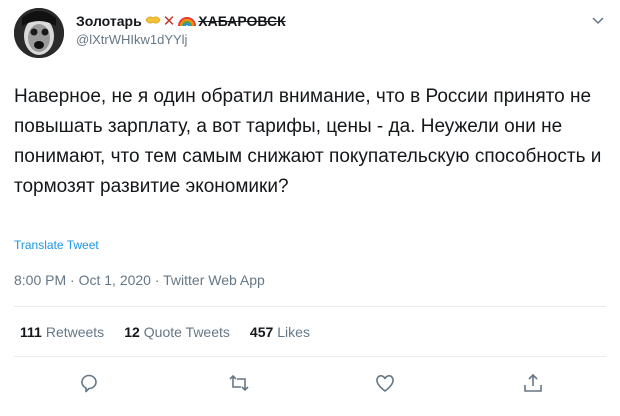 This screenshot has height=416, width=620. What do you see at coordinates (261, 332) in the screenshot?
I see `likes-count: 457` at bounding box center [261, 332].